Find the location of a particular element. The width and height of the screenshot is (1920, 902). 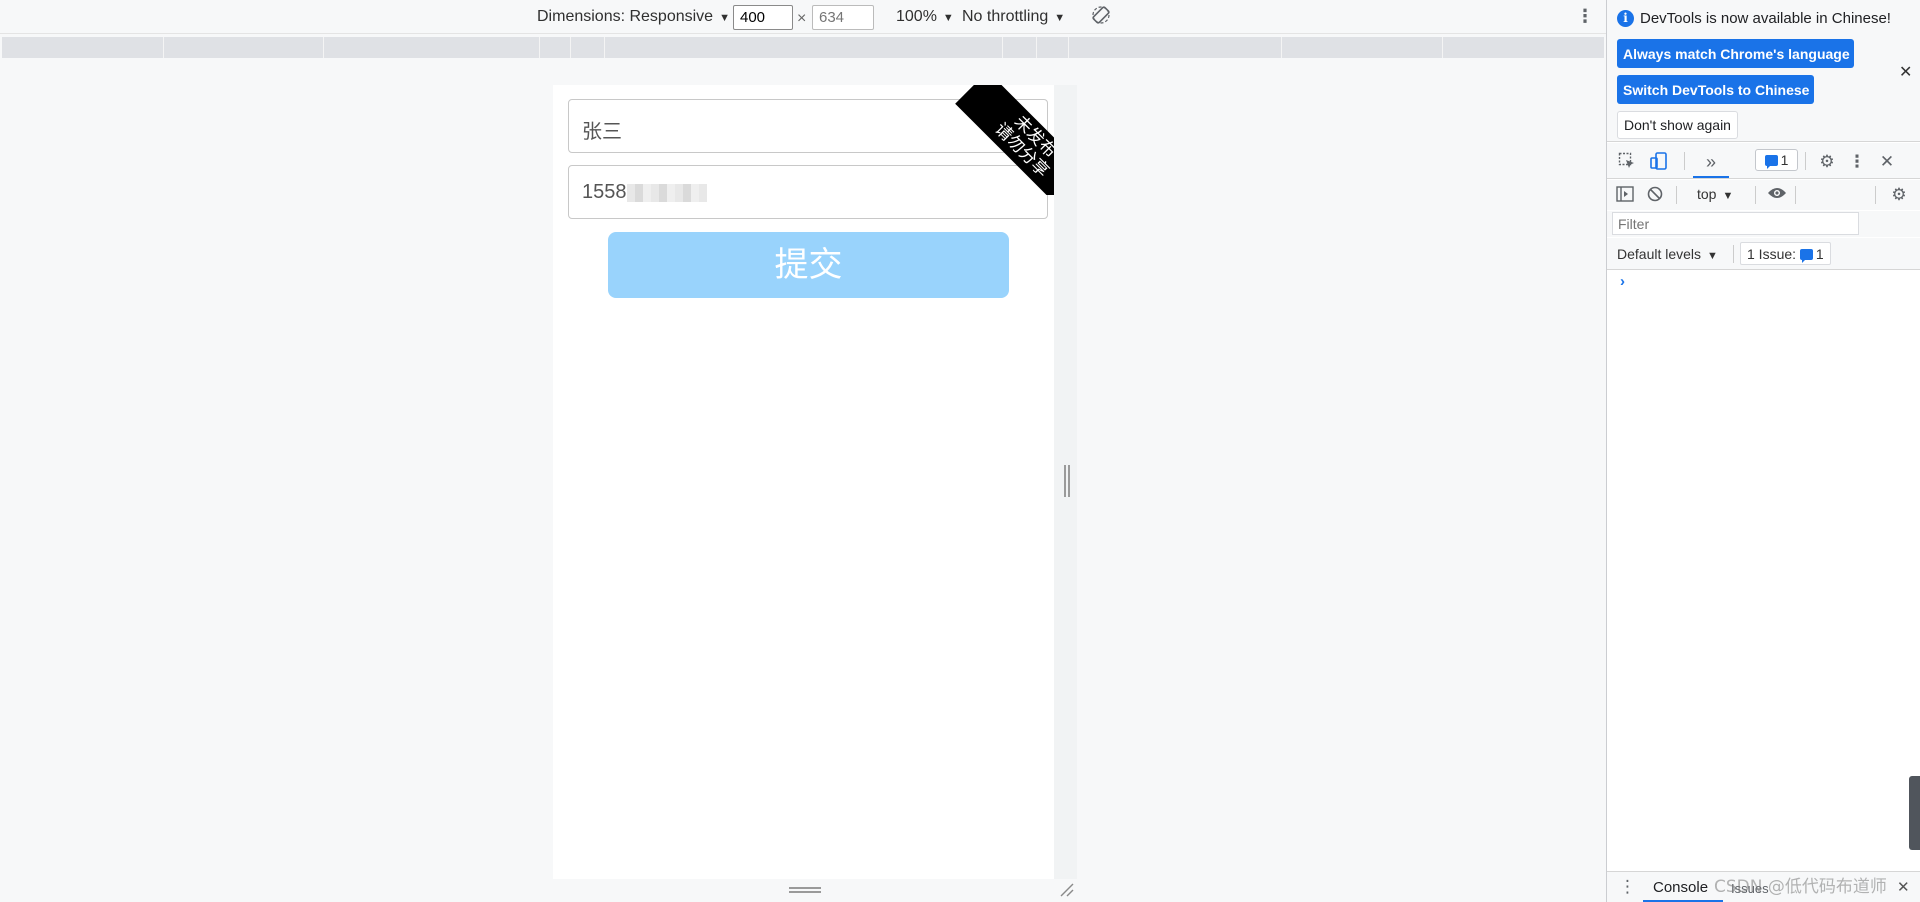

drawer-tab-console: Console is located at coordinates (1680, 887).